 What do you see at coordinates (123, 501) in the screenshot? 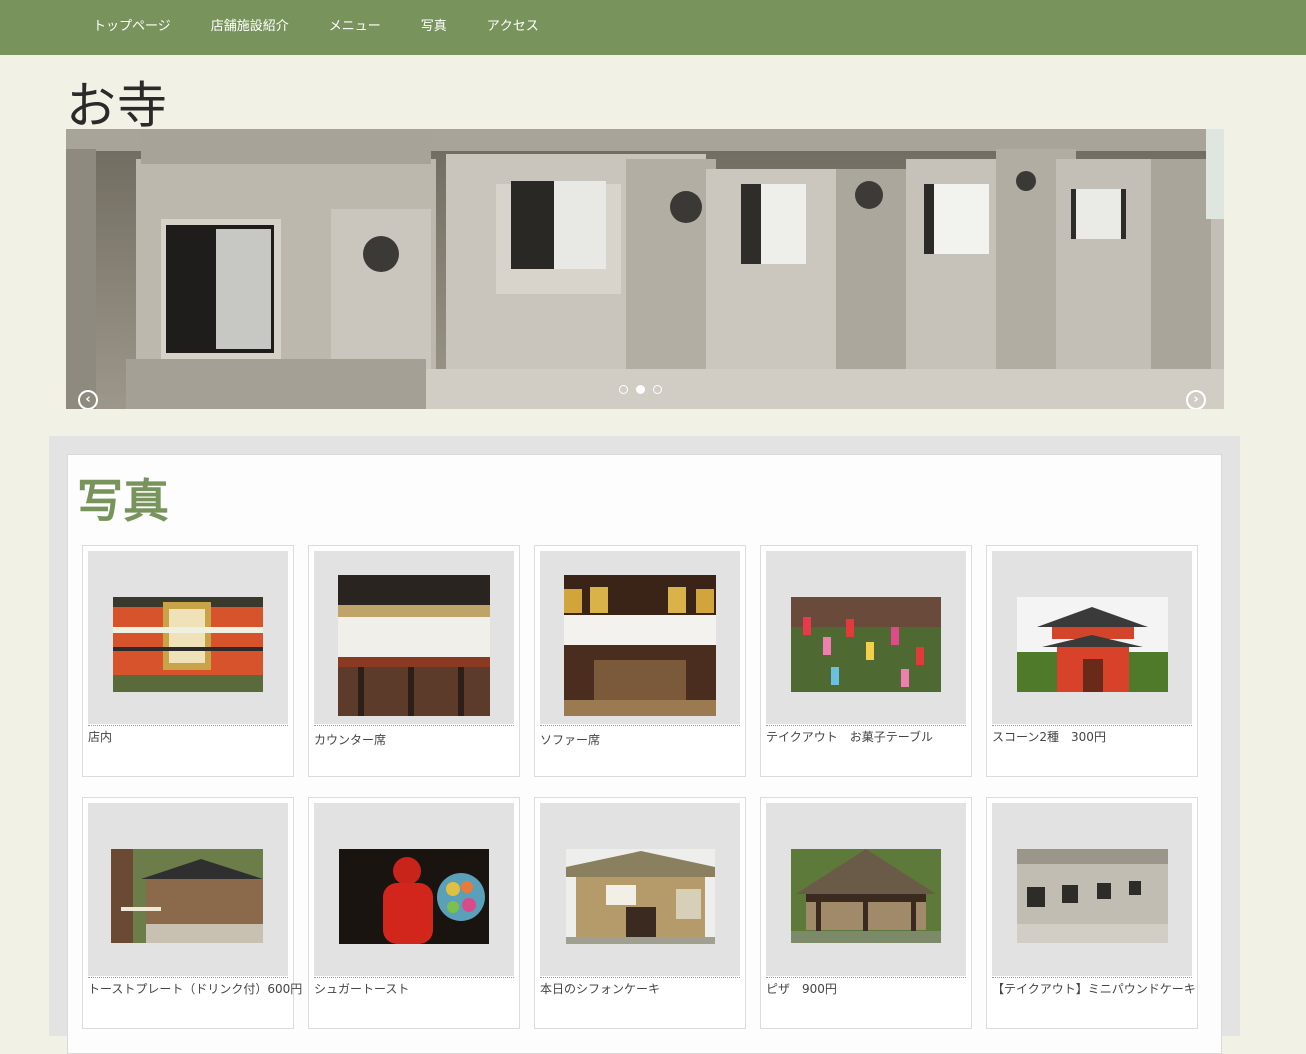
I see `page-heading: 写真` at bounding box center [123, 501].